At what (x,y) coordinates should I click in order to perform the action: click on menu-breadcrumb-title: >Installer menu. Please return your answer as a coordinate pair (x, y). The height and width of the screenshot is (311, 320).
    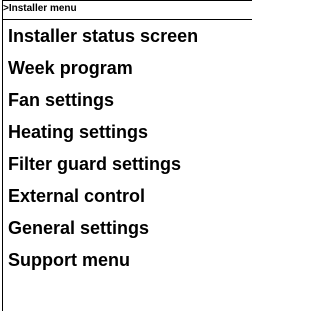
    Looking at the image, I should click on (40, 8).